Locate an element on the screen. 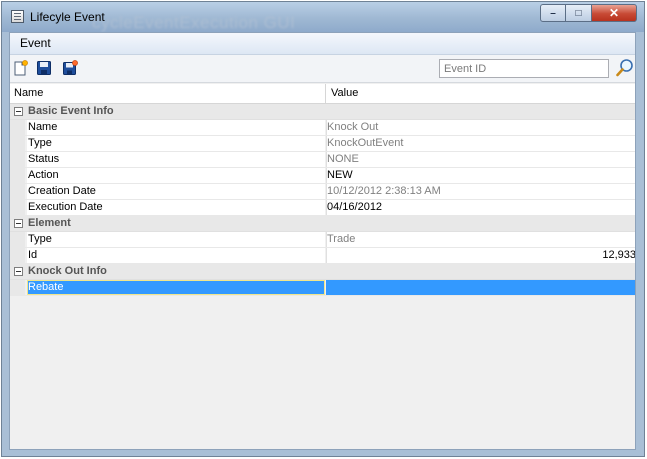 This screenshot has width=647, height=459. minimize-icon: – is located at coordinates (553, 13).